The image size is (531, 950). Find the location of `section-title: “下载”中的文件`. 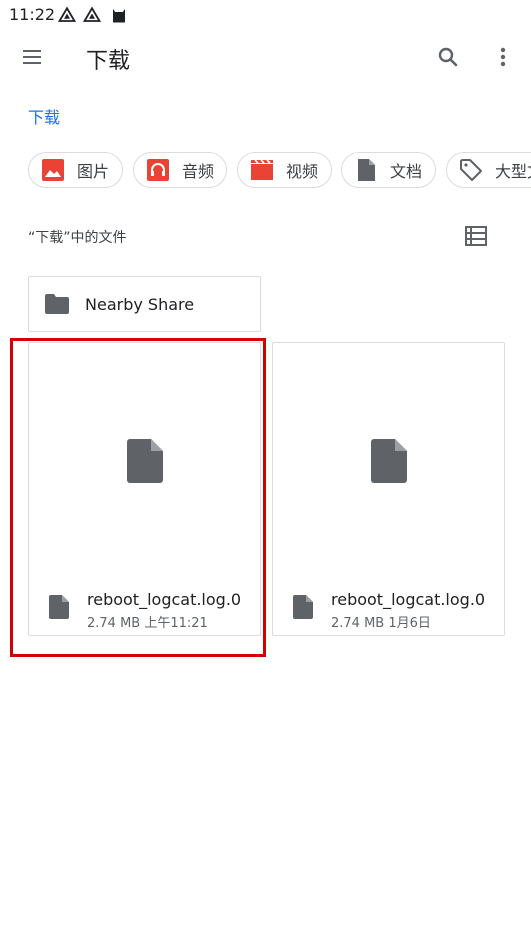

section-title: “下载”中的文件 is located at coordinates (77, 238).